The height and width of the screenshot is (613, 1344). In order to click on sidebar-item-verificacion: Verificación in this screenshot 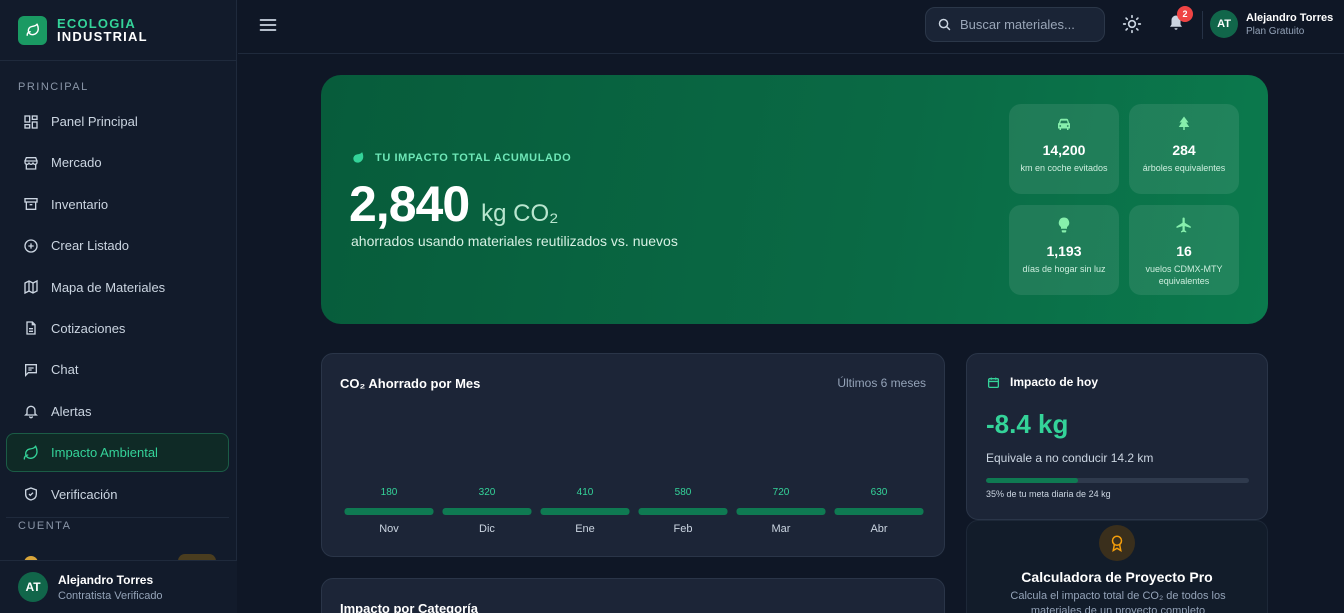, I will do `click(117, 494)`.